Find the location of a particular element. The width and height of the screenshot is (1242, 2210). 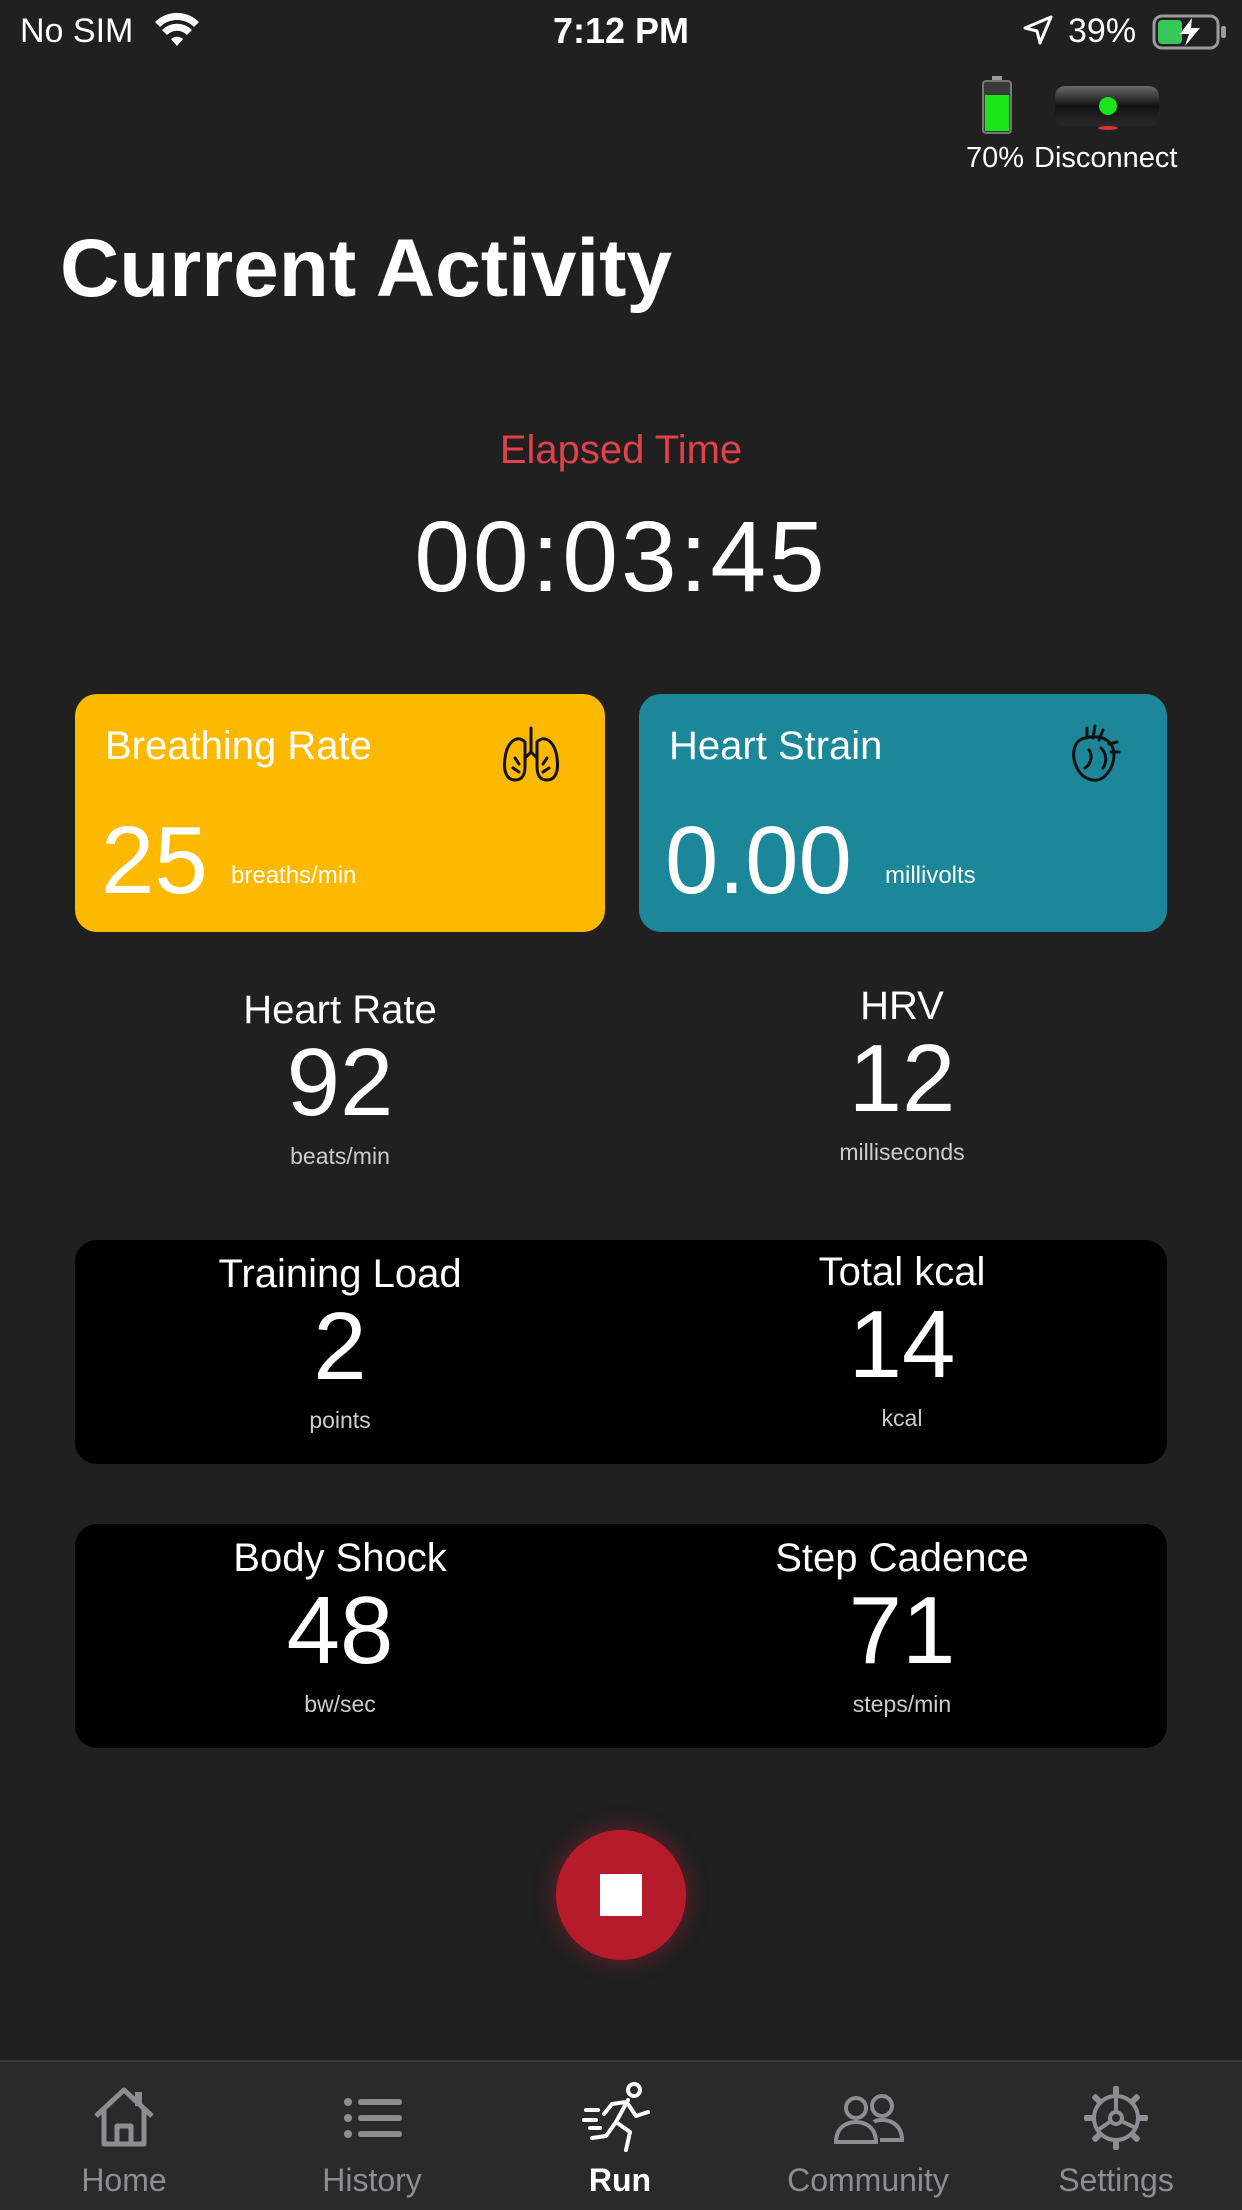

tab-home-label: Home is located at coordinates (124, 2180).